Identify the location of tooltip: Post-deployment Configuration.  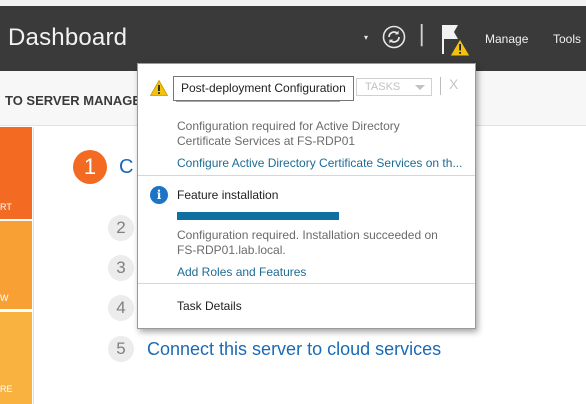
(263, 88).